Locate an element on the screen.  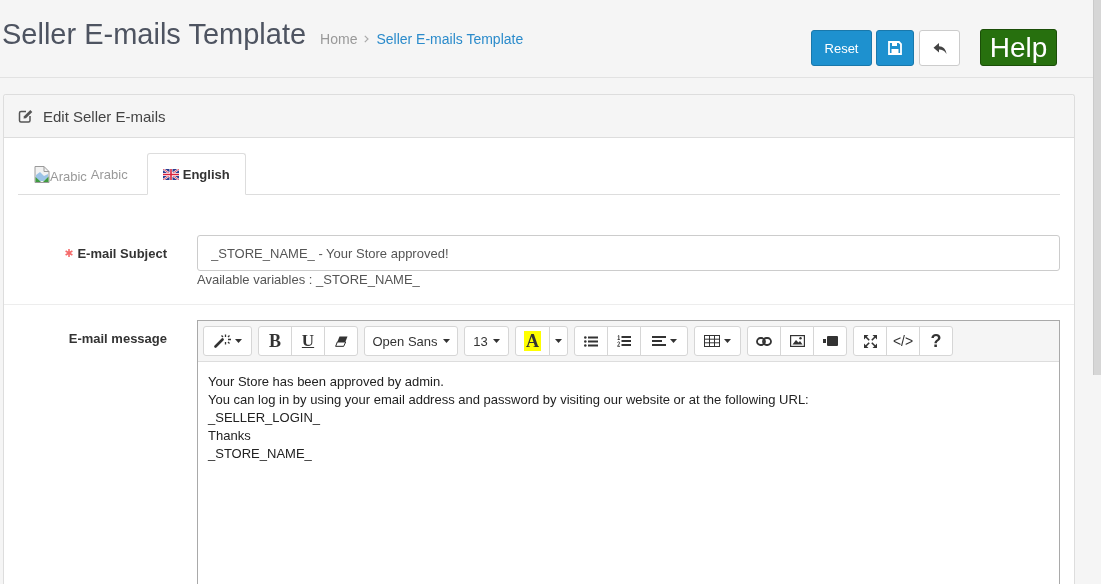
clear-format-button is located at coordinates (341, 341).